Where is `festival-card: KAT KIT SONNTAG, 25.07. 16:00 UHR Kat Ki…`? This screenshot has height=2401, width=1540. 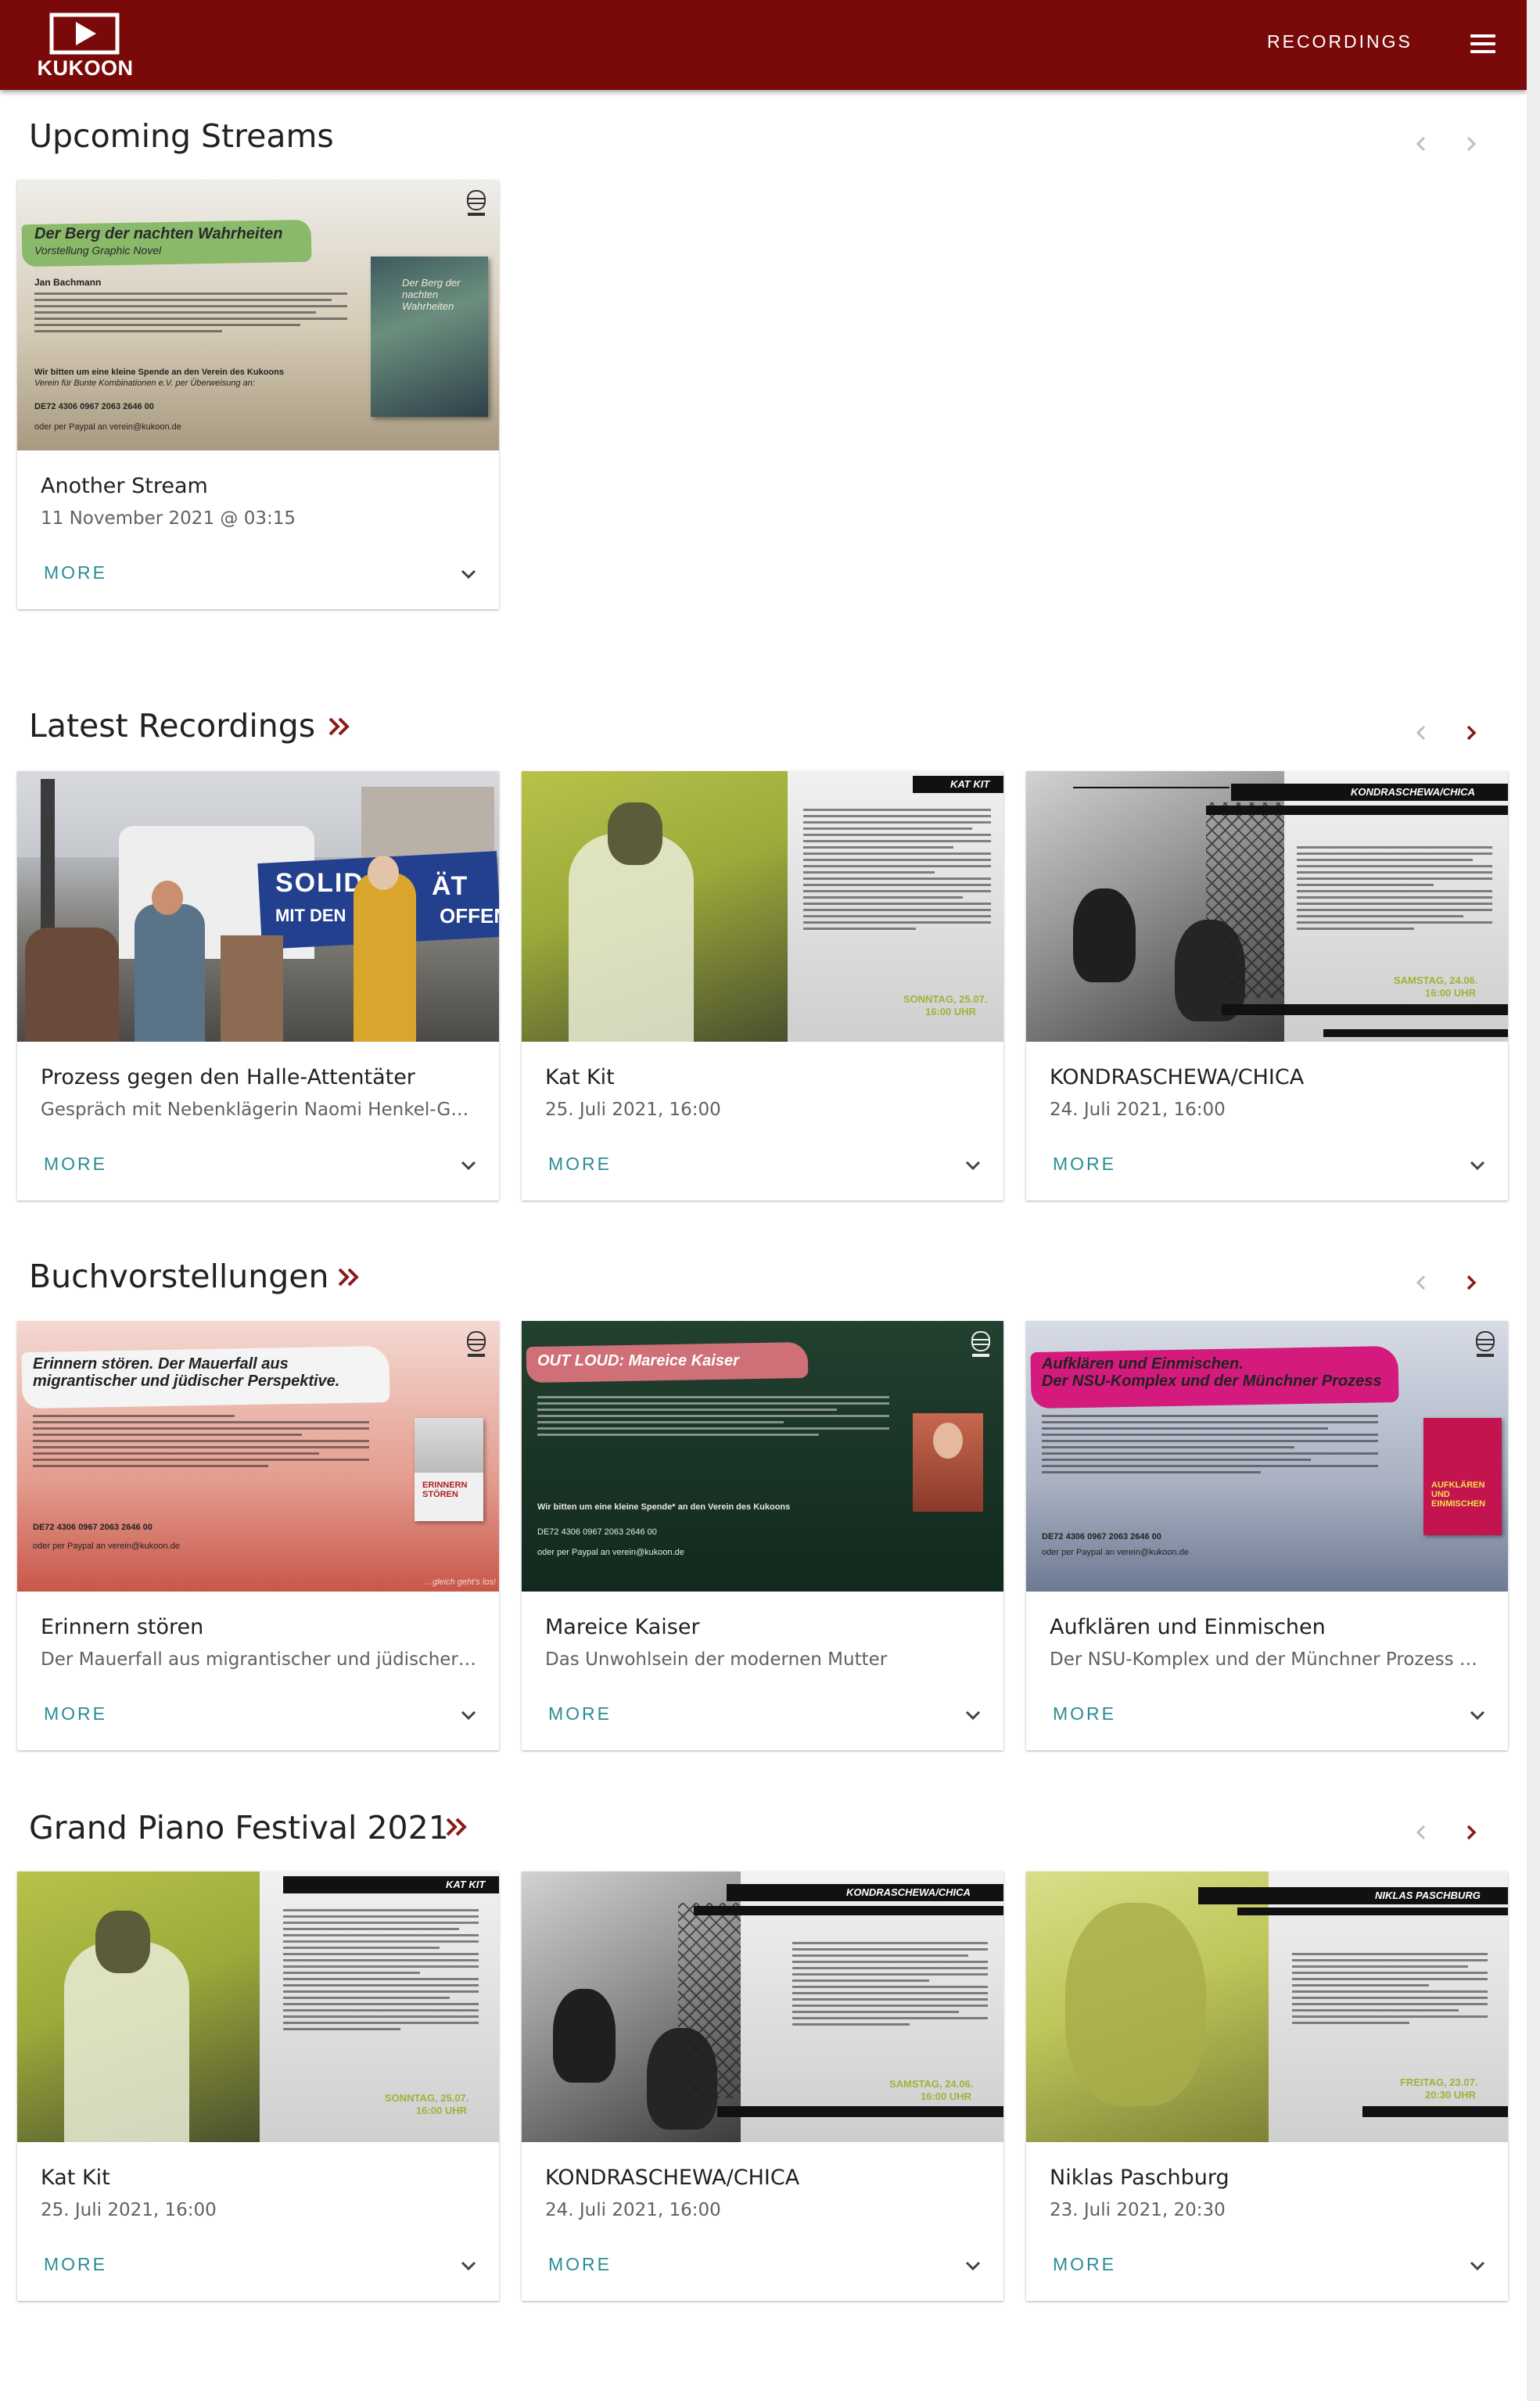
festival-card: KAT KIT SONNTAG, 25.07. 16:00 UHR Kat Ki… is located at coordinates (258, 2086).